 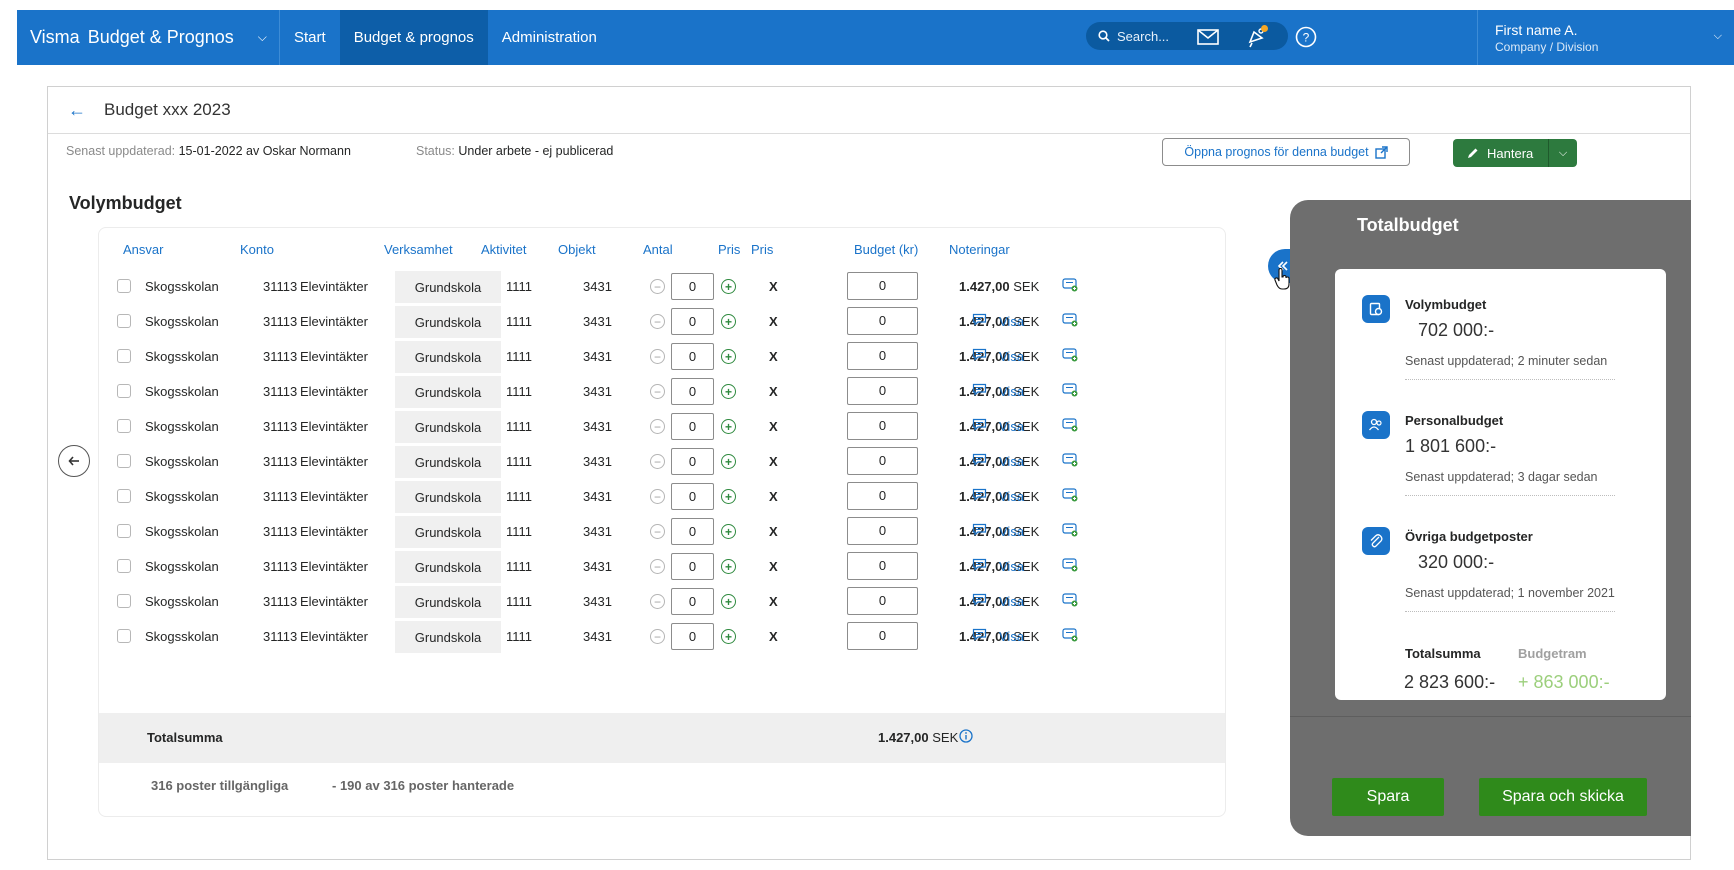 What do you see at coordinates (143, 249) in the screenshot?
I see `column-header-ansvar: Ansvar` at bounding box center [143, 249].